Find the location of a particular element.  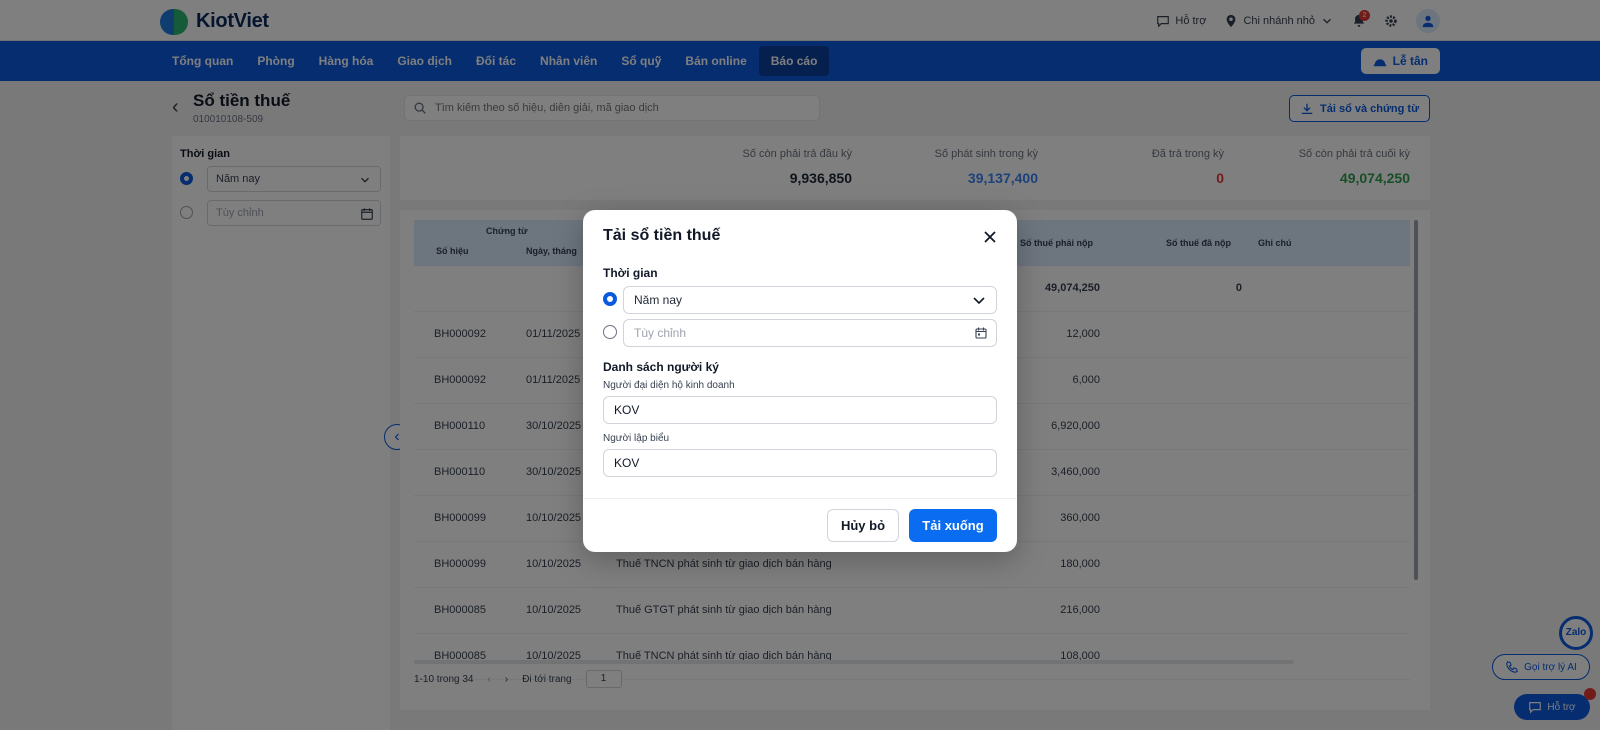

time-section-label: Thời gian is located at coordinates (630, 273).